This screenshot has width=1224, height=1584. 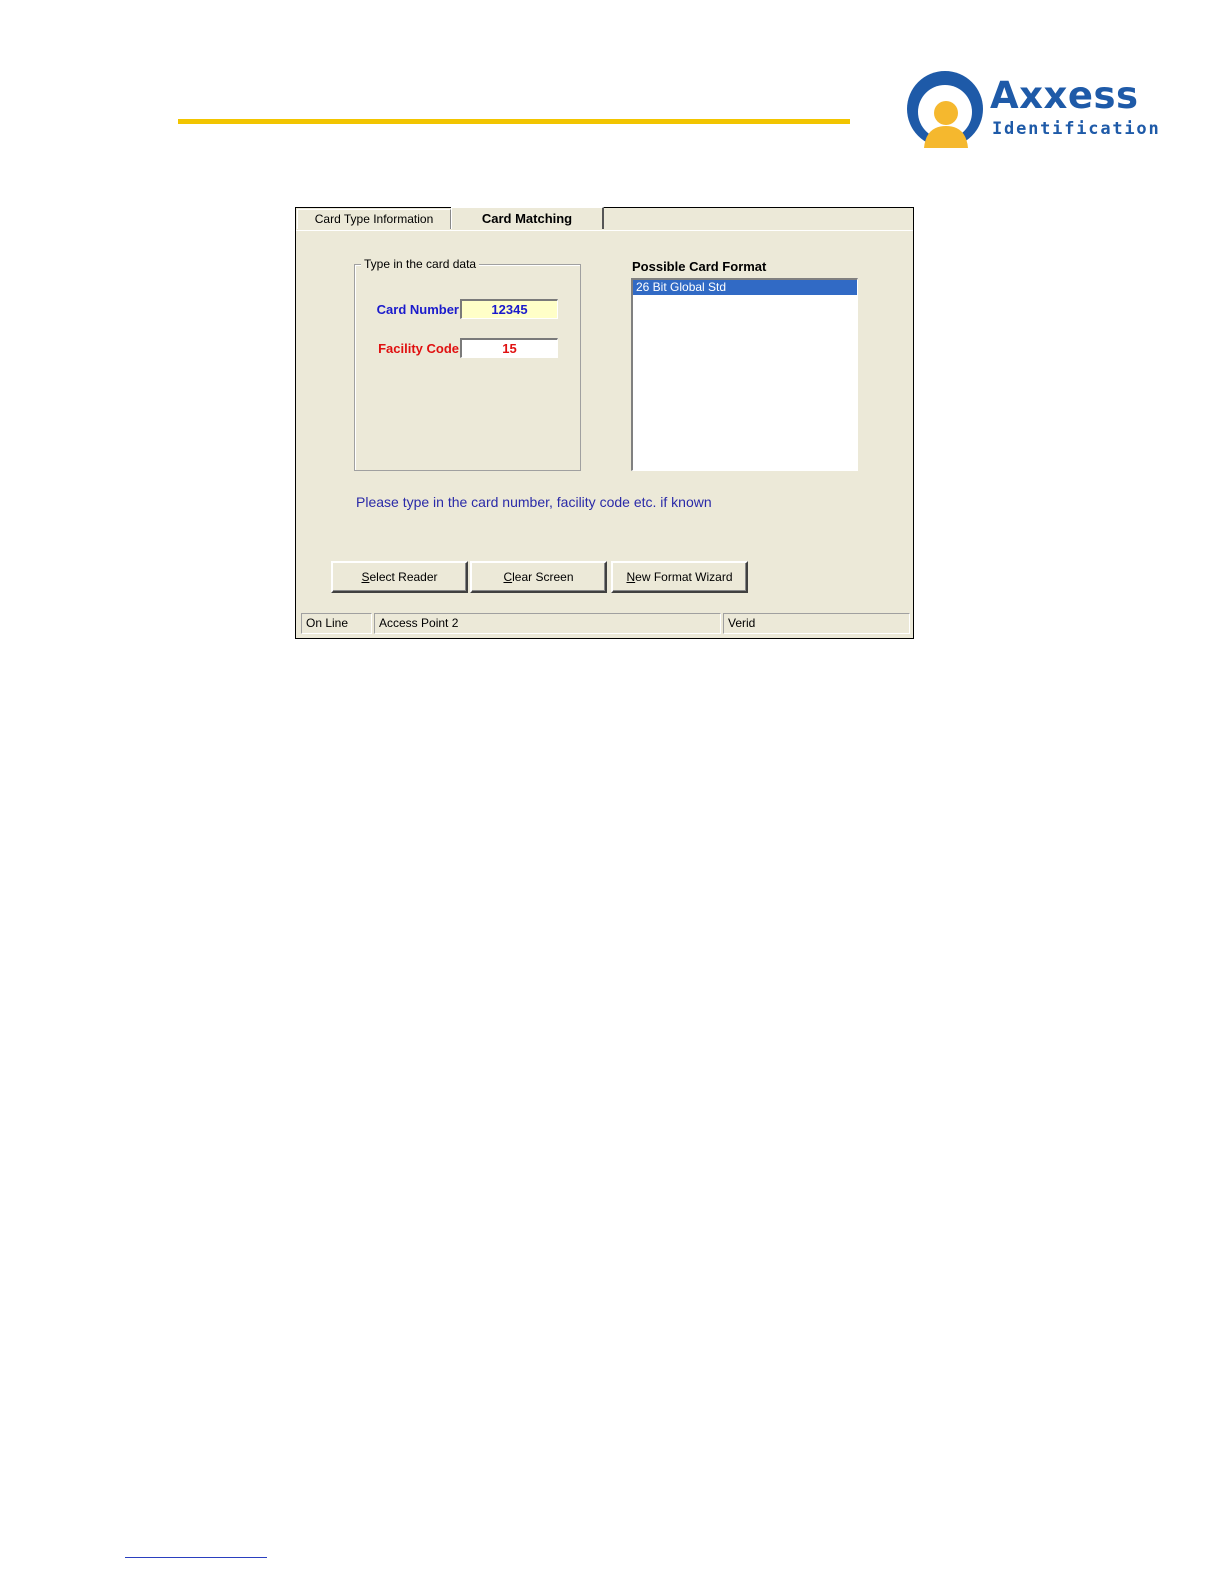 What do you see at coordinates (744, 374) in the screenshot?
I see `possible-card-format-list: 26 Bit Global Std` at bounding box center [744, 374].